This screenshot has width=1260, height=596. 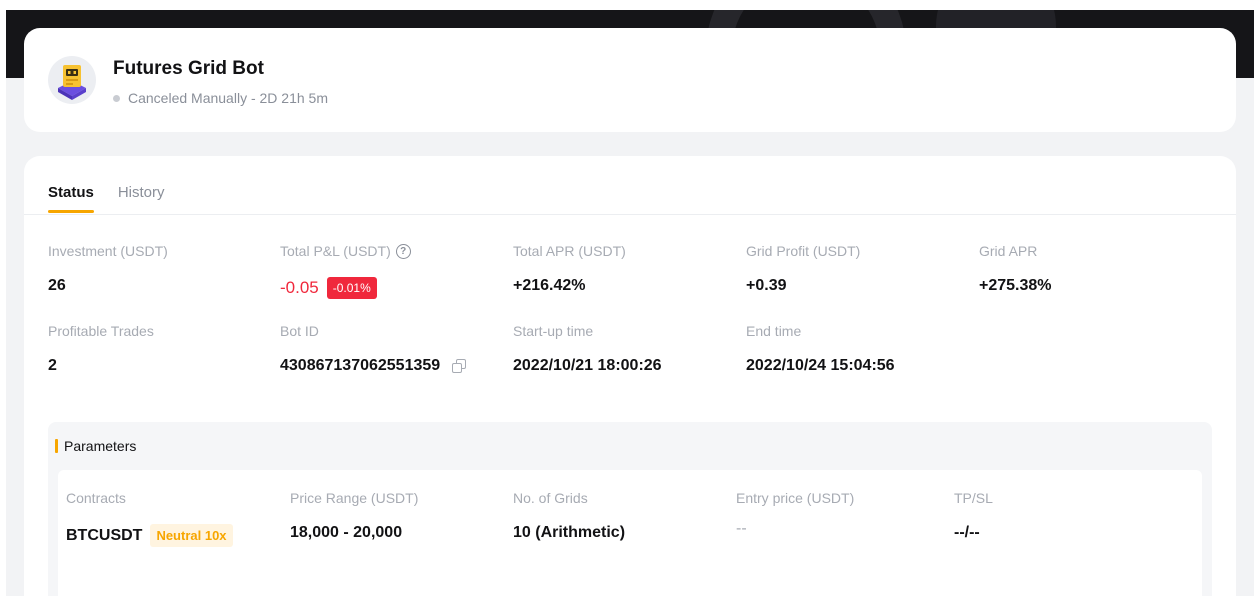 I want to click on section-accent-bar, so click(x=56, y=446).